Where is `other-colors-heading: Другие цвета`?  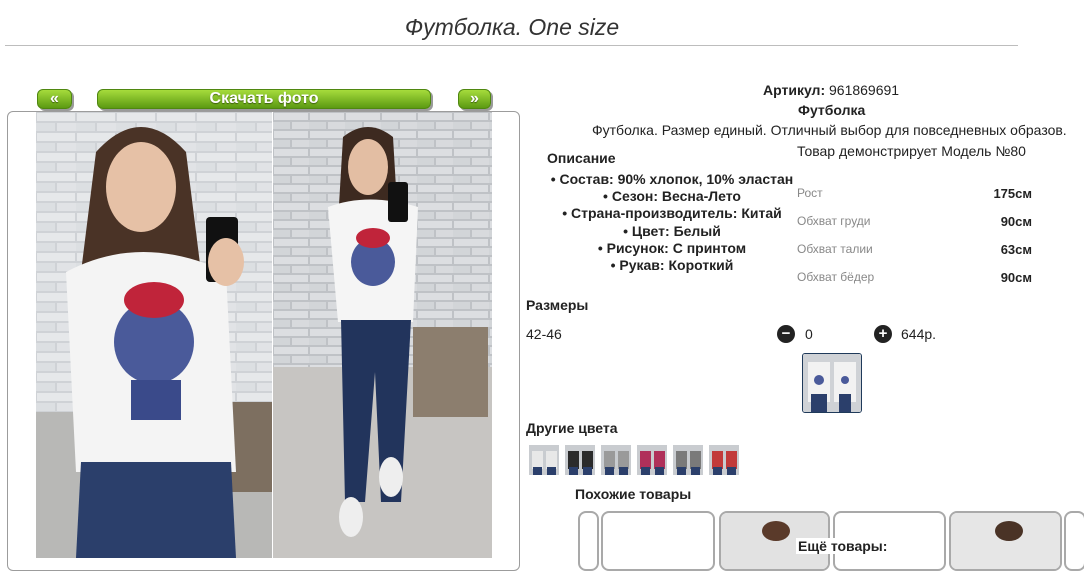 other-colors-heading: Другие цвета is located at coordinates (572, 428).